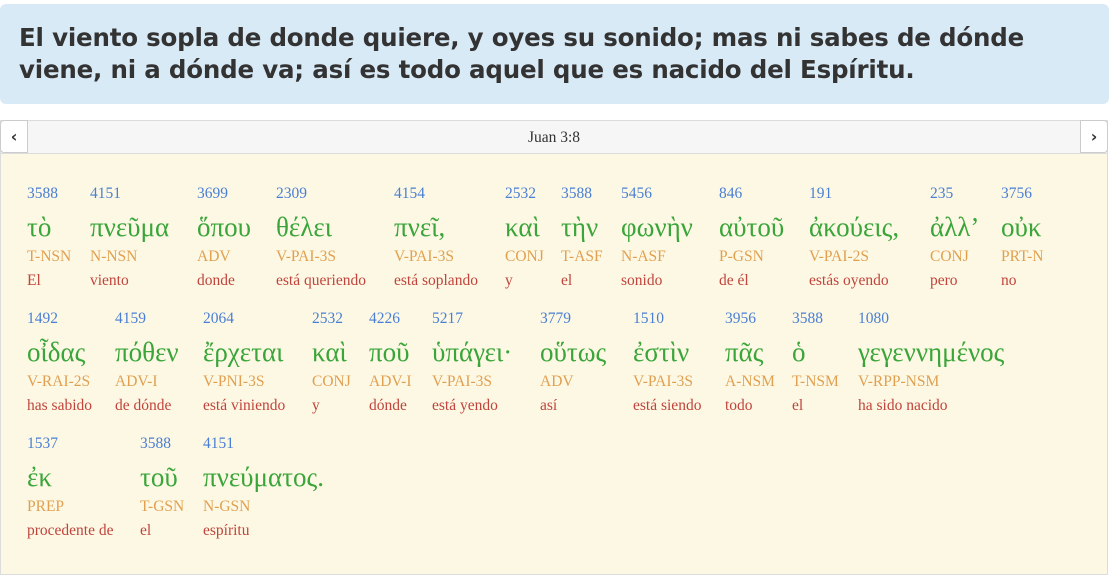 The height and width of the screenshot is (575, 1117). What do you see at coordinates (642, 280) in the screenshot?
I see `translation: sonido` at bounding box center [642, 280].